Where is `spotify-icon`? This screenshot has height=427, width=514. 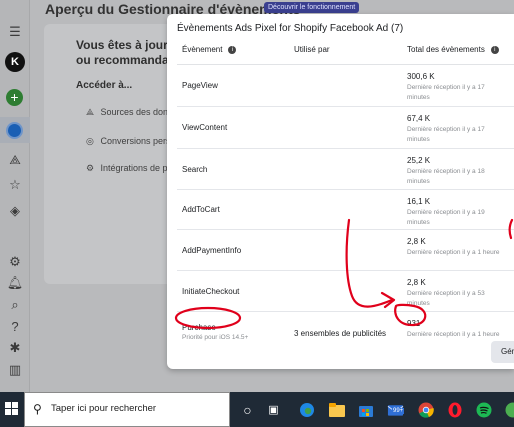 spotify-icon is located at coordinates (483, 409).